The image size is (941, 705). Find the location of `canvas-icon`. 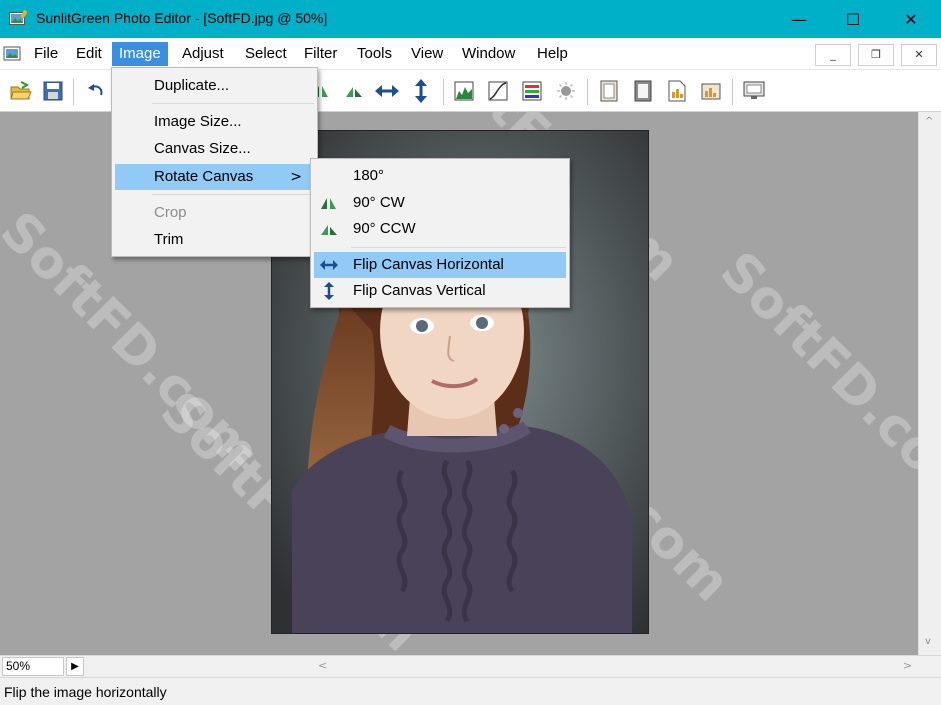

canvas-icon is located at coordinates (711, 91).